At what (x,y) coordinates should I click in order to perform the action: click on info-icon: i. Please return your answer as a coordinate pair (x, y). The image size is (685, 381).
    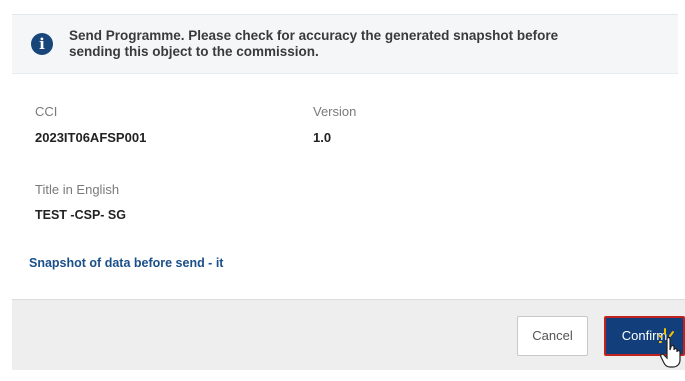
    Looking at the image, I should click on (42, 44).